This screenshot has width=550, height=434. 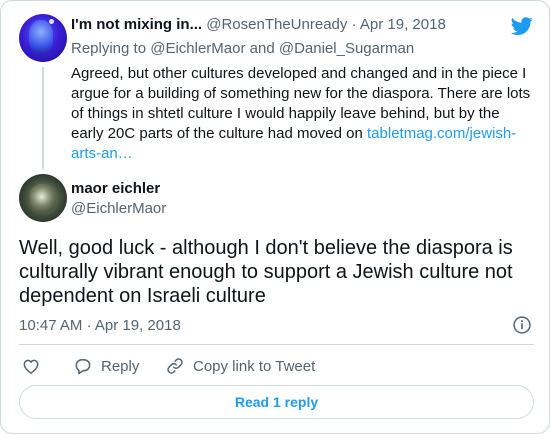 What do you see at coordinates (346, 48) in the screenshot?
I see `reply-mention-2: @Daniel_Sugarman` at bounding box center [346, 48].